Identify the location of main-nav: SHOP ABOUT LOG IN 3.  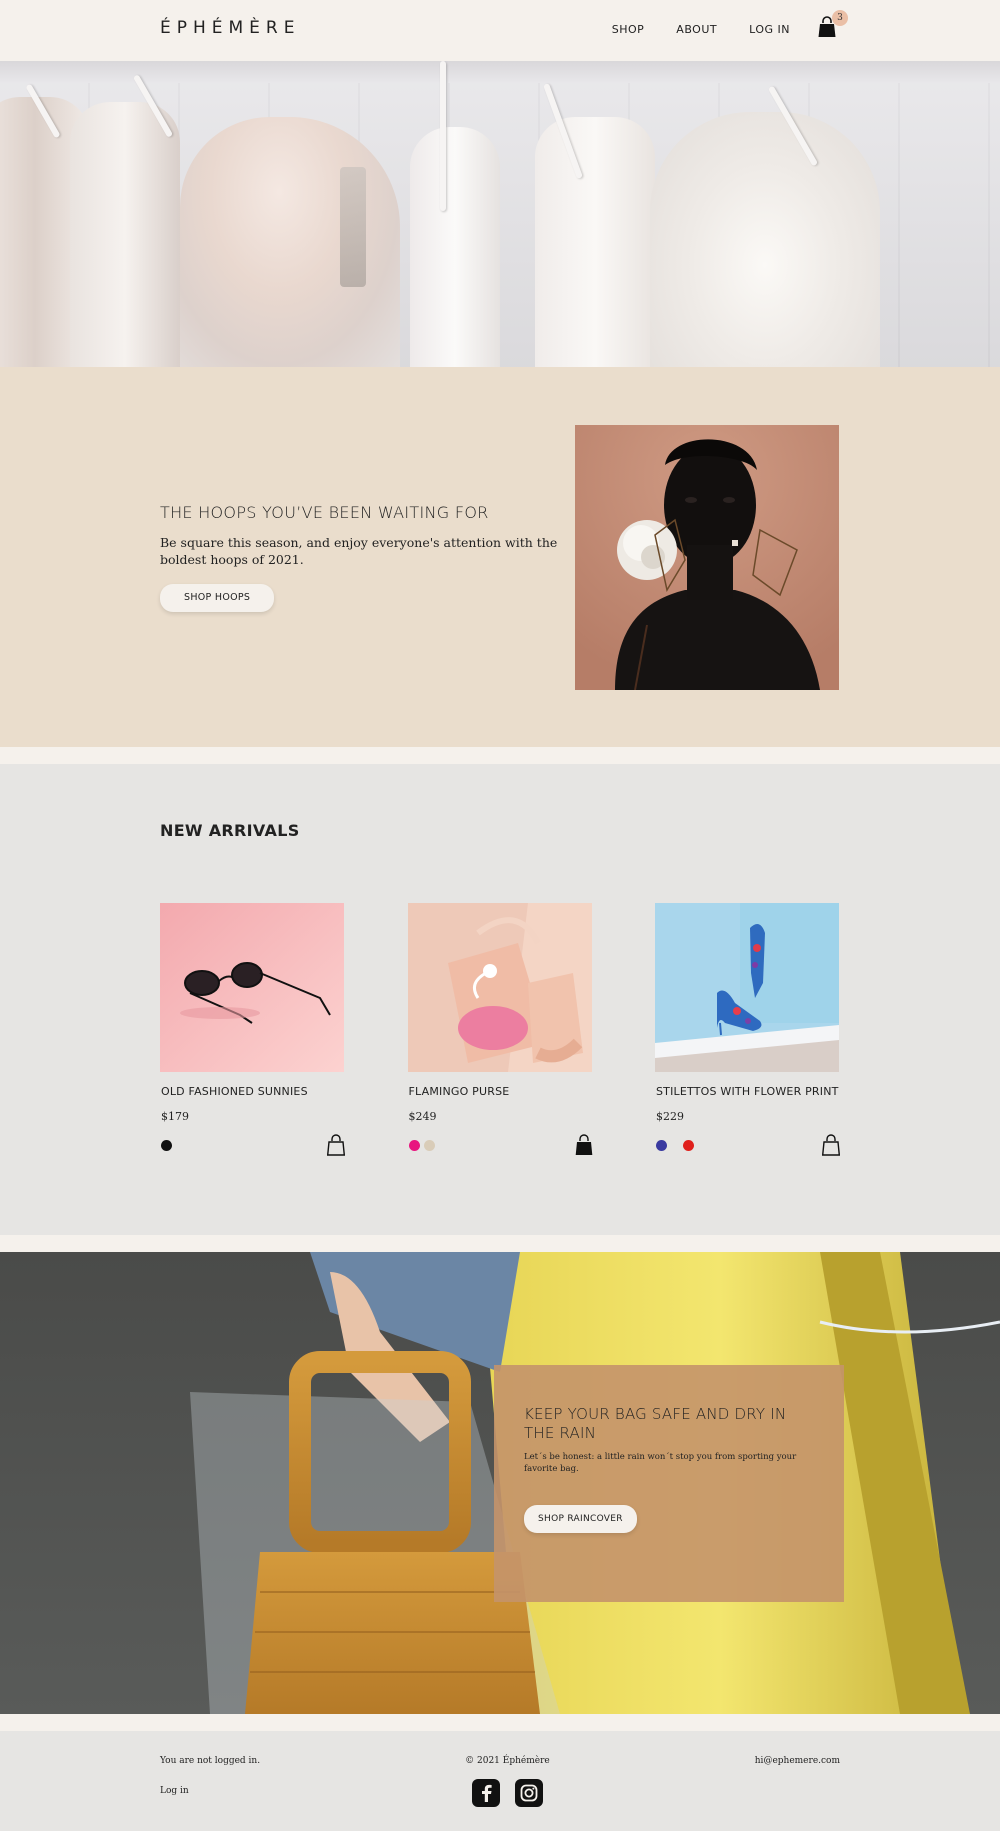
(714, 24).